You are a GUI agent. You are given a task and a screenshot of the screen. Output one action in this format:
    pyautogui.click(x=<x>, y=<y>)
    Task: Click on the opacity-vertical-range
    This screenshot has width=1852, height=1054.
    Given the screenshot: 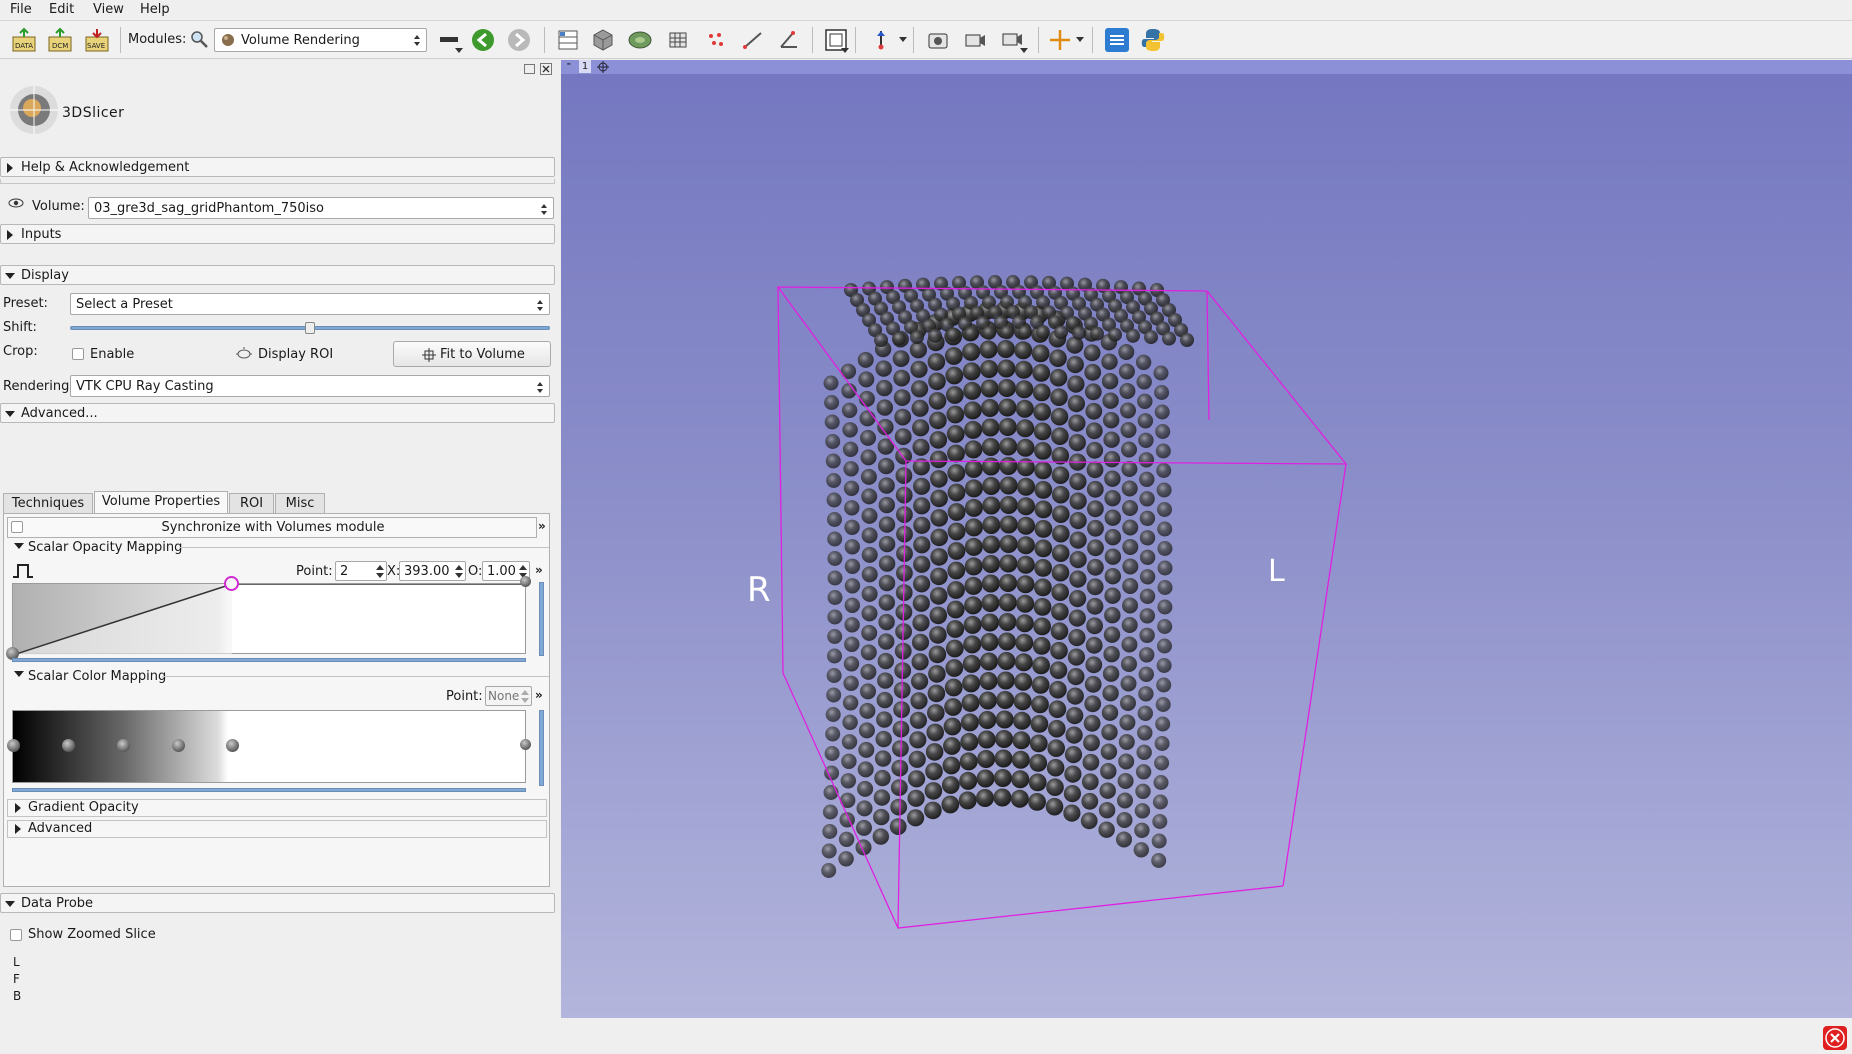 What is the action you would take?
    pyautogui.click(x=541, y=619)
    